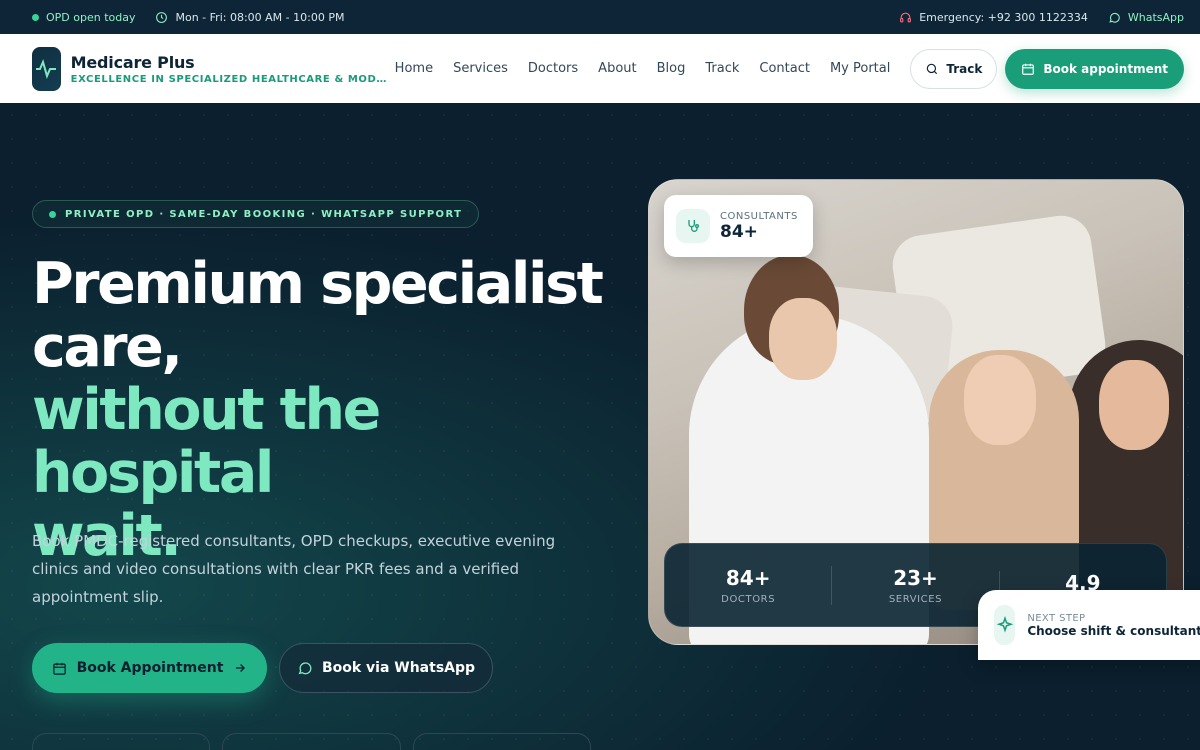 Image resolution: width=1200 pixels, height=750 pixels. Describe the element at coordinates (107, 347) in the screenshot. I see `headline-line-2: care,` at that location.